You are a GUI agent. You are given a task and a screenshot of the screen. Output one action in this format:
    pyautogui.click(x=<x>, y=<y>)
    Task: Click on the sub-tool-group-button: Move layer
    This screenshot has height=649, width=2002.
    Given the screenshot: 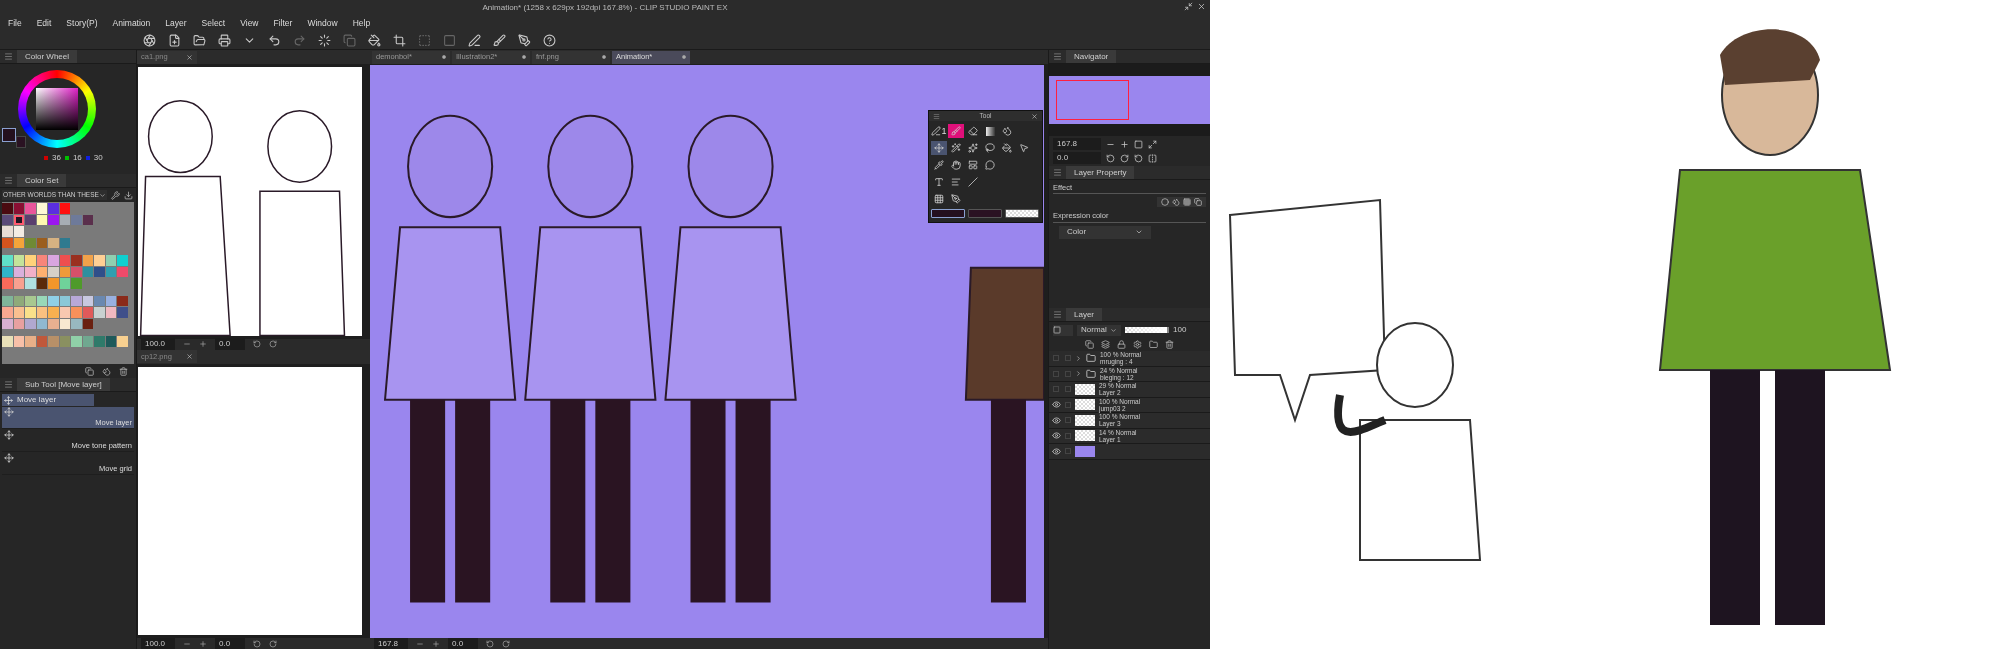 What is the action you would take?
    pyautogui.click(x=48, y=400)
    